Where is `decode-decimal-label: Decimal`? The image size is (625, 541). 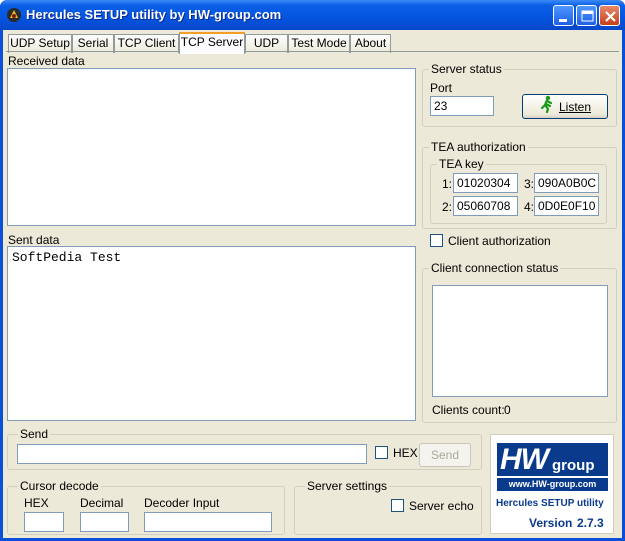
decode-decimal-label: Decimal is located at coordinates (102, 503).